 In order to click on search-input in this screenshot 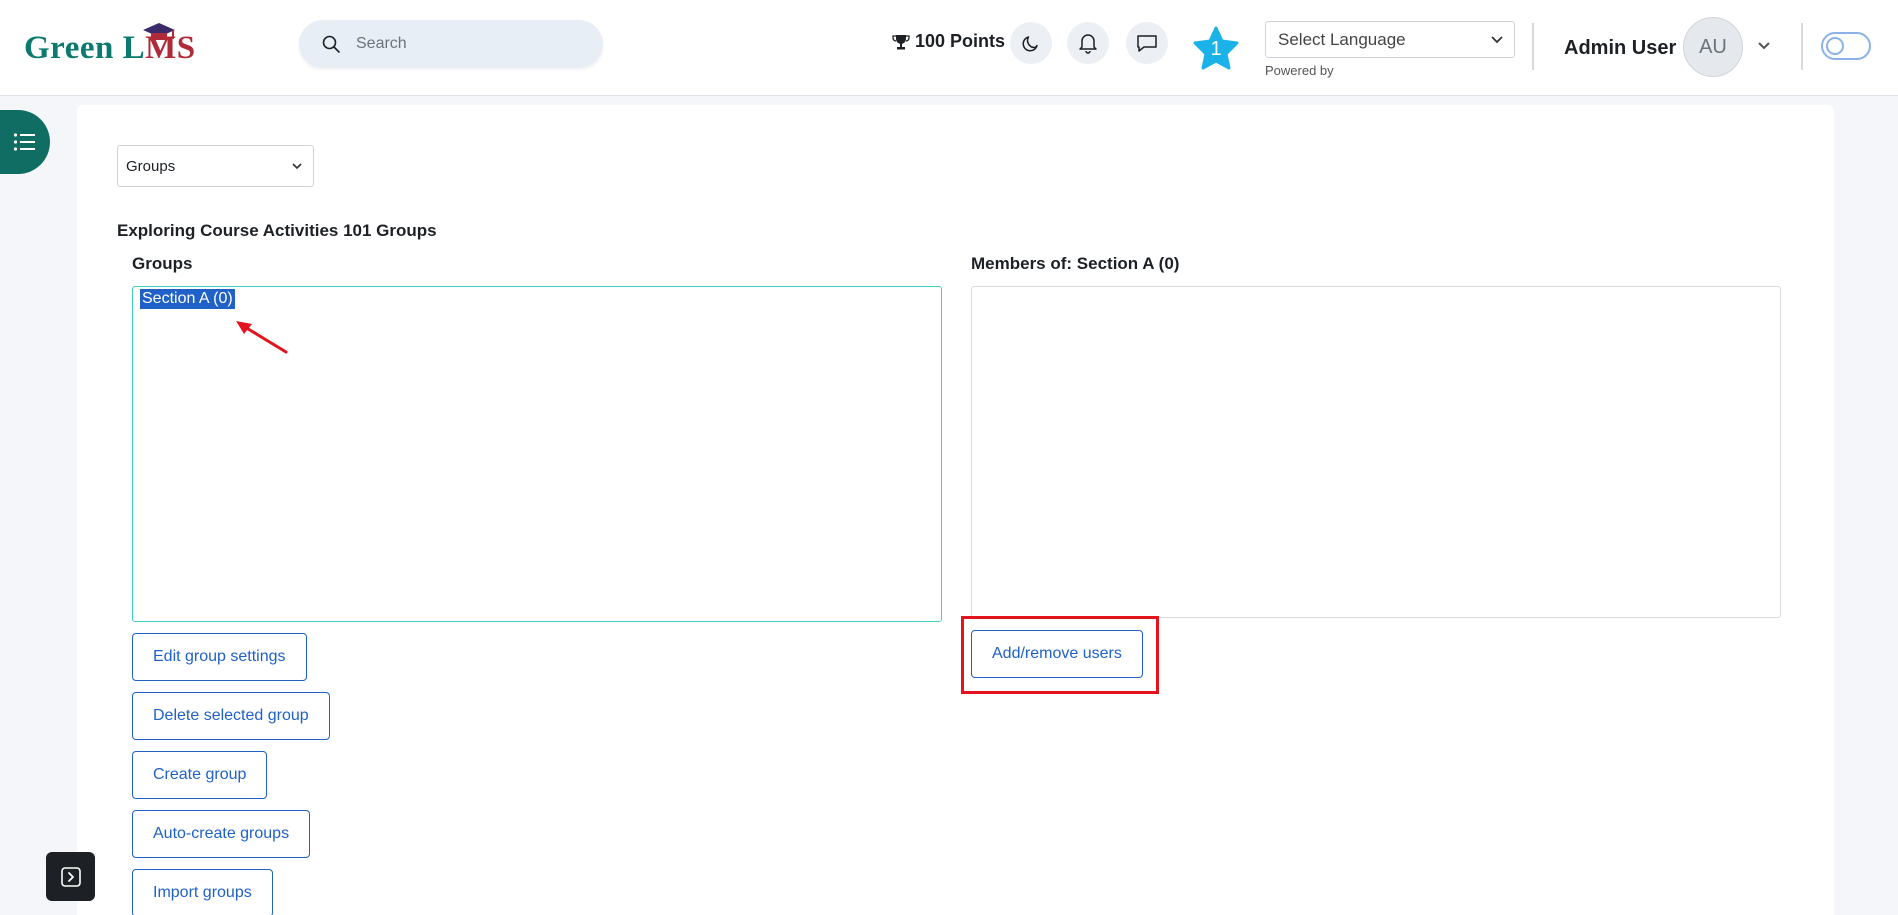, I will do `click(471, 44)`.